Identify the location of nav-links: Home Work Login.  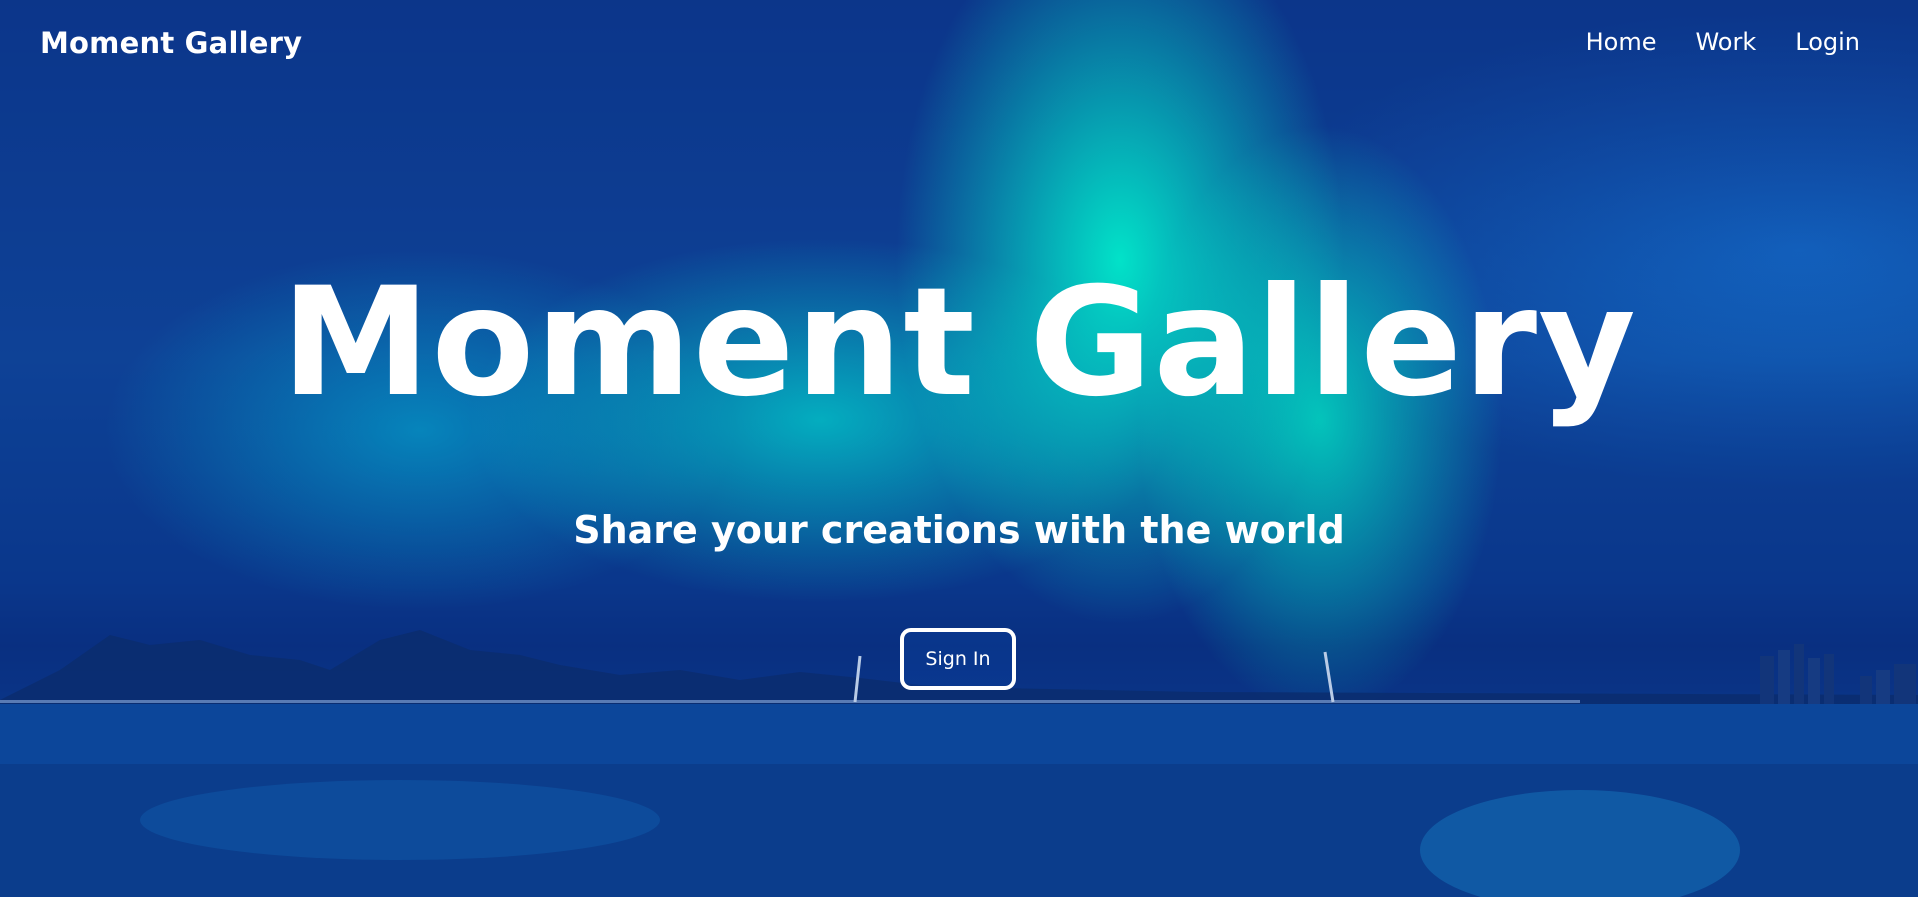
(1723, 42).